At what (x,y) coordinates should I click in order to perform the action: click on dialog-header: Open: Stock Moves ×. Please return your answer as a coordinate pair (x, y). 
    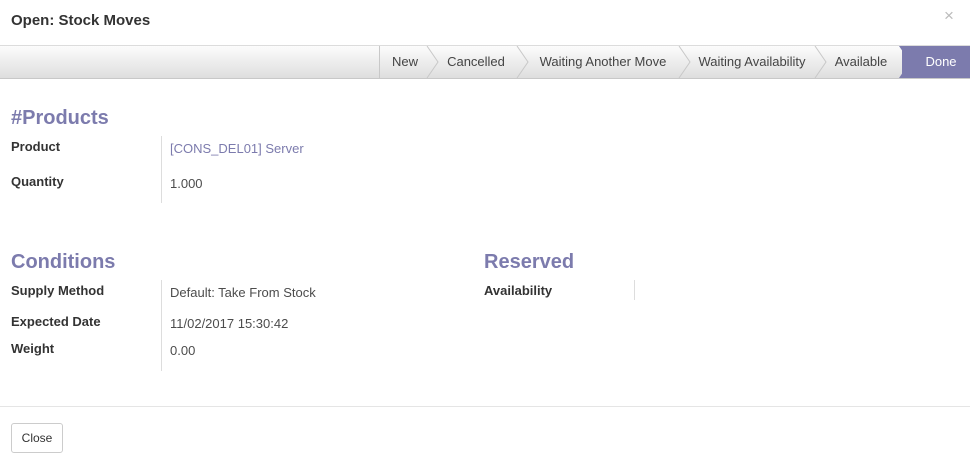
    Looking at the image, I should click on (485, 22).